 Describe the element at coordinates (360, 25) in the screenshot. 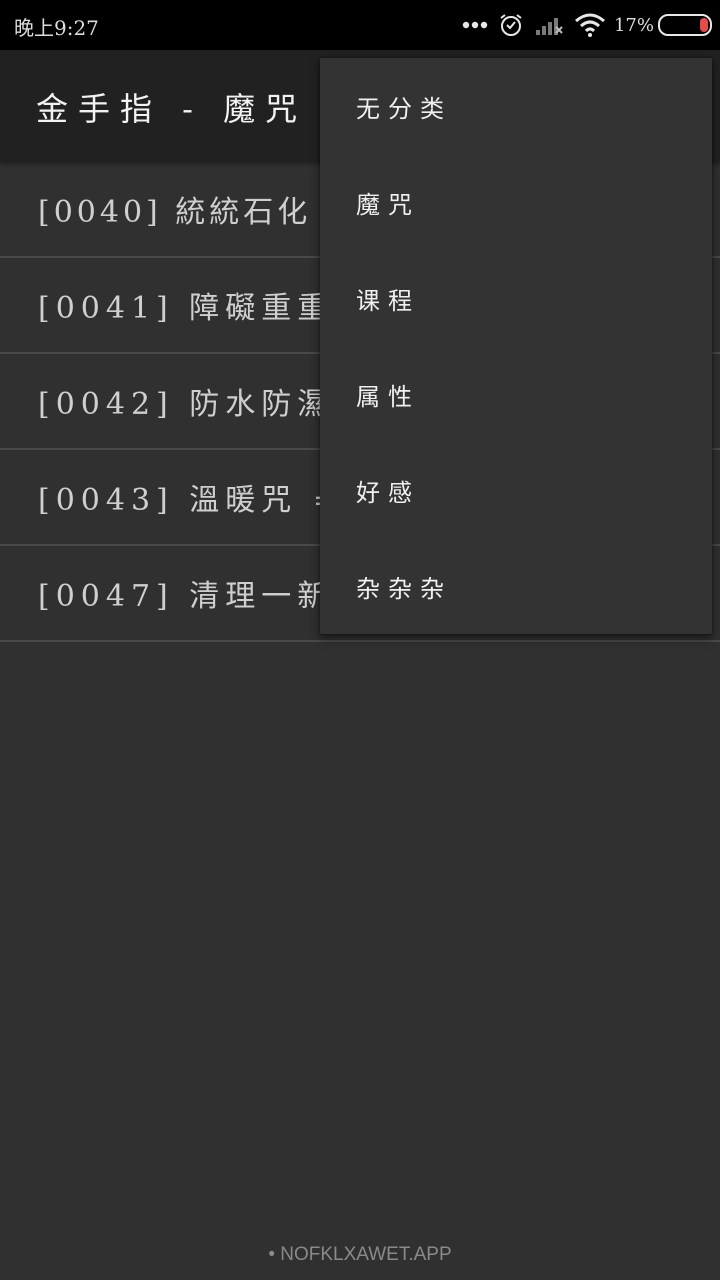

I see `status-bar: 晚上9:27 17%` at that location.